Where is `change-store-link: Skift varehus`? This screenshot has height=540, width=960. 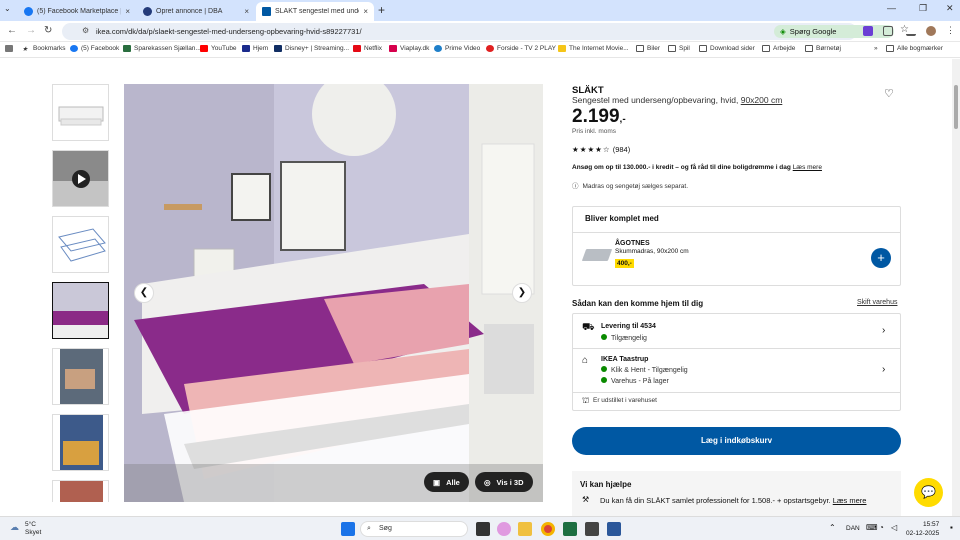 change-store-link: Skift varehus is located at coordinates (877, 302).